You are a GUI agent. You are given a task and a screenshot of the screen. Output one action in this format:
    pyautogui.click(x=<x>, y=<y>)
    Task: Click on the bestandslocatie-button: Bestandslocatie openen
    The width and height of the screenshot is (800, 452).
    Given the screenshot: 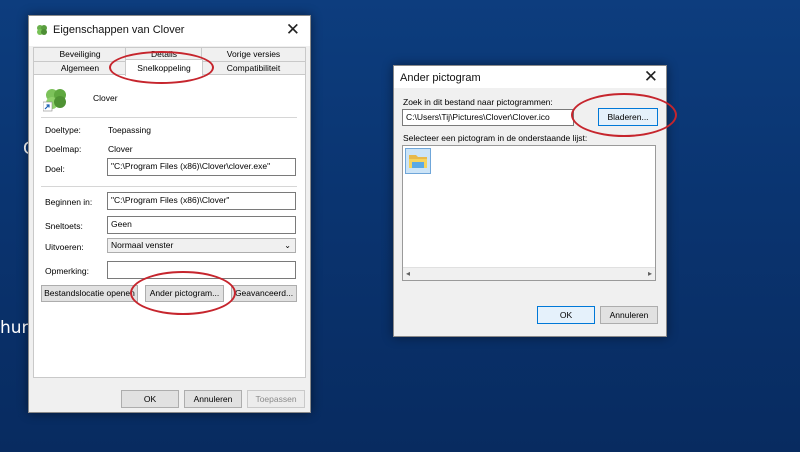 What is the action you would take?
    pyautogui.click(x=89, y=293)
    